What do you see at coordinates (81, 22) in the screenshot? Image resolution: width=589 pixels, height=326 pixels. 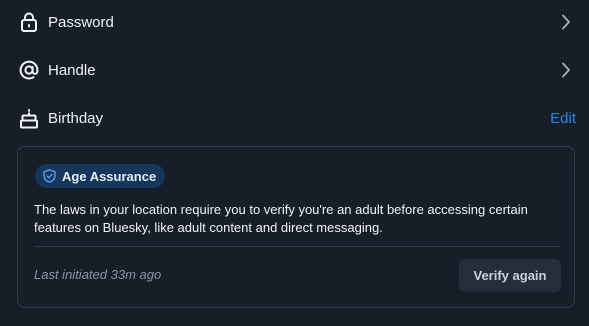 I see `settings-row-label: Password` at bounding box center [81, 22].